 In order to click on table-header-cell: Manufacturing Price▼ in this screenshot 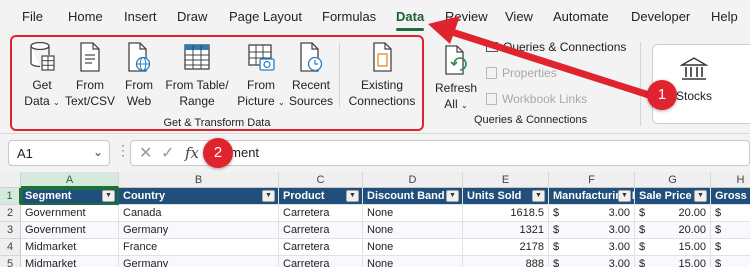, I will do `click(592, 196)`.